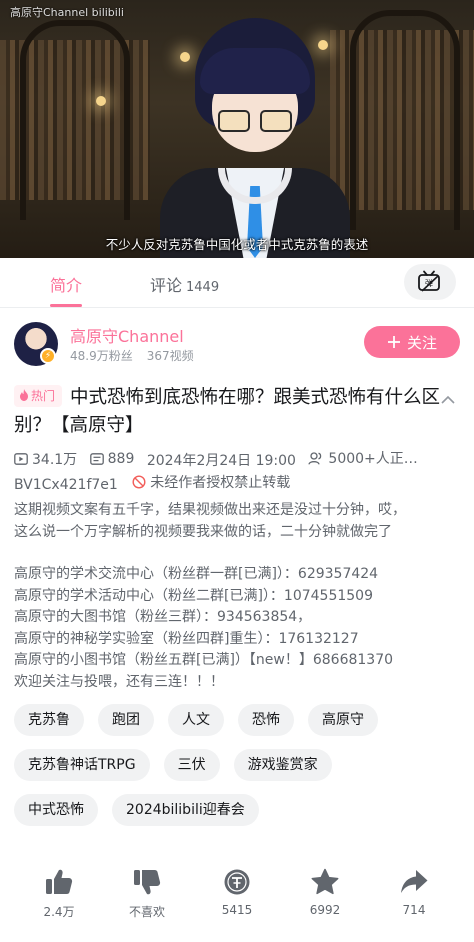 The width and height of the screenshot is (474, 942). Describe the element at coordinates (315, 458) in the screenshot. I see `people-icon` at that location.